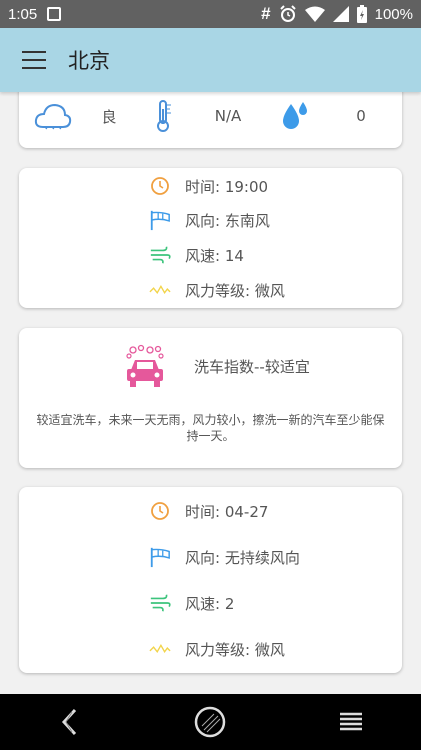 The width and height of the screenshot is (421, 750). What do you see at coordinates (214, 255) in the screenshot?
I see `speed-label: 风速: 14` at bounding box center [214, 255].